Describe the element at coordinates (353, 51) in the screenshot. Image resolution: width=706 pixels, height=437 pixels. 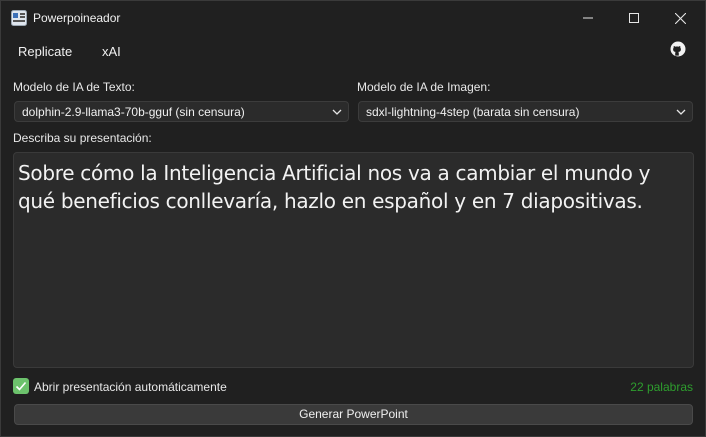
I see `menu-bar: Replicate xAI` at that location.